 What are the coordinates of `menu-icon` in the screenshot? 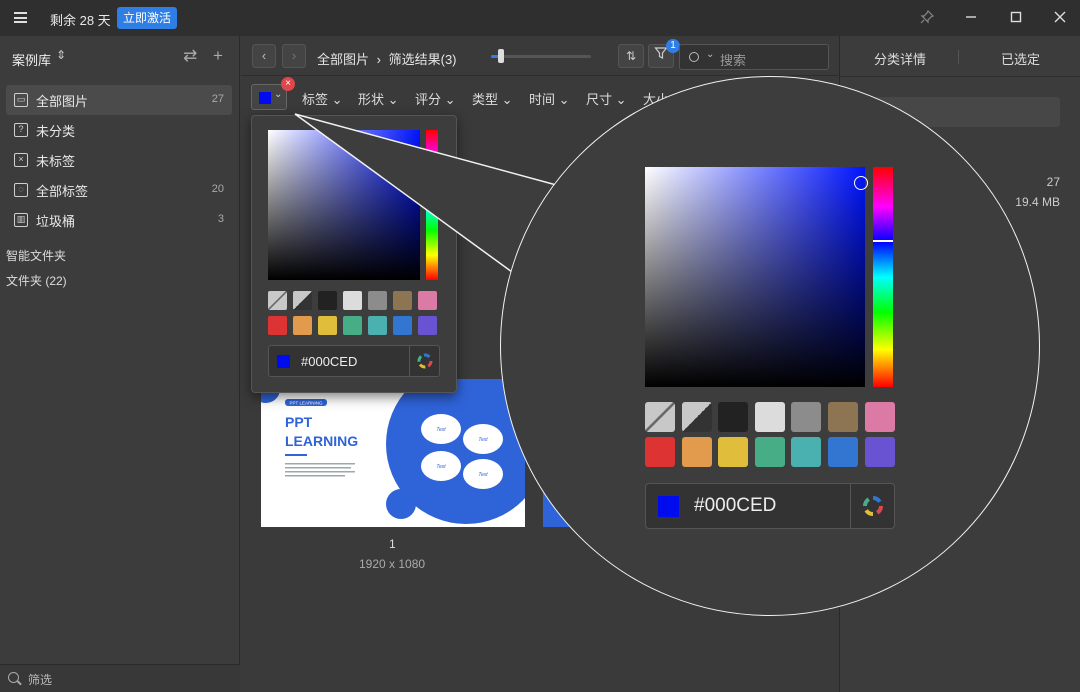 It's located at (20, 17).